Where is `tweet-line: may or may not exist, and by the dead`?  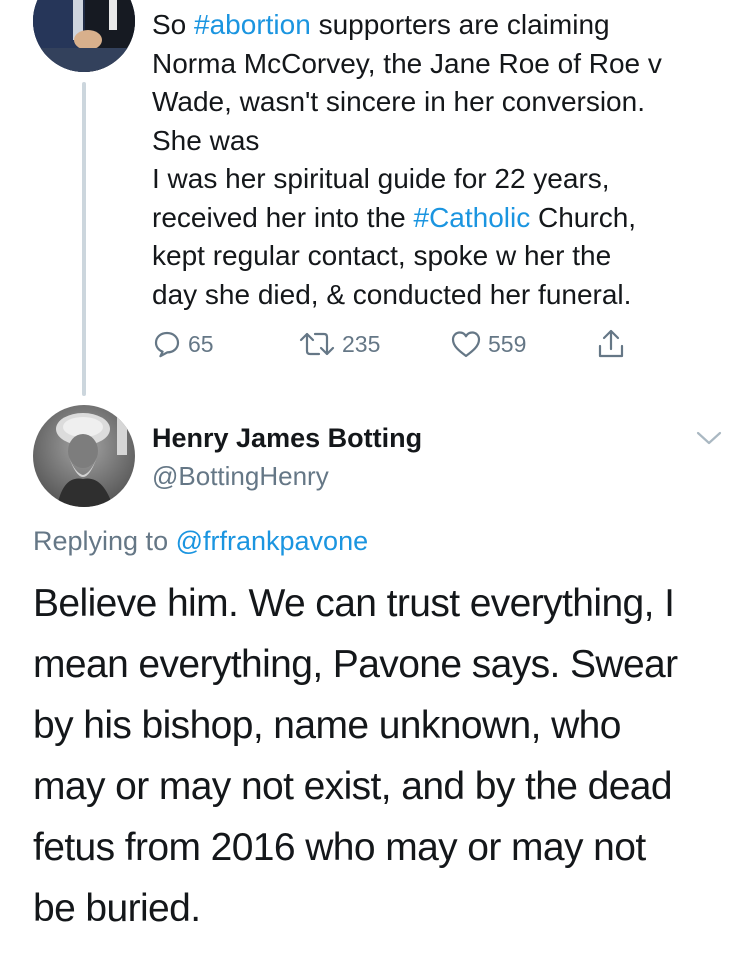
tweet-line: may or may not exist, and by the dead is located at coordinates (353, 786).